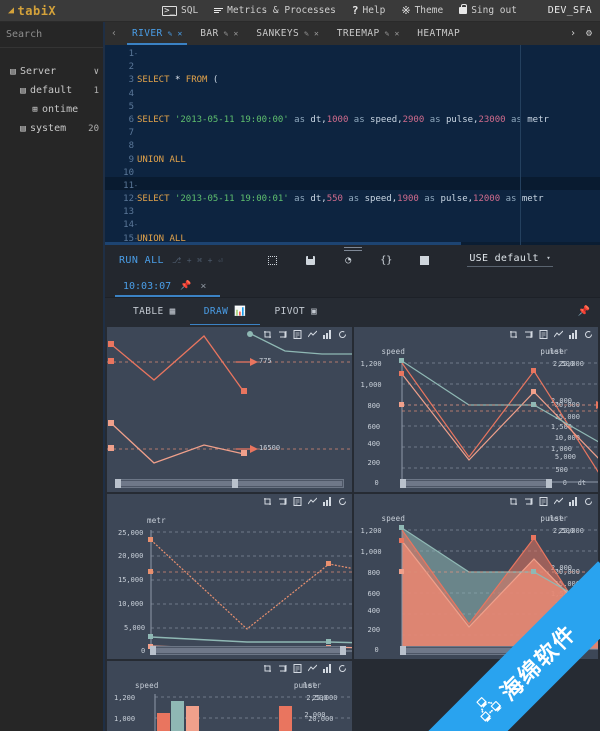 Image resolution: width=600 pixels, height=731 pixels. Describe the element at coordinates (475, 483) in the screenshot. I see `chart-2-range-slider` at that location.